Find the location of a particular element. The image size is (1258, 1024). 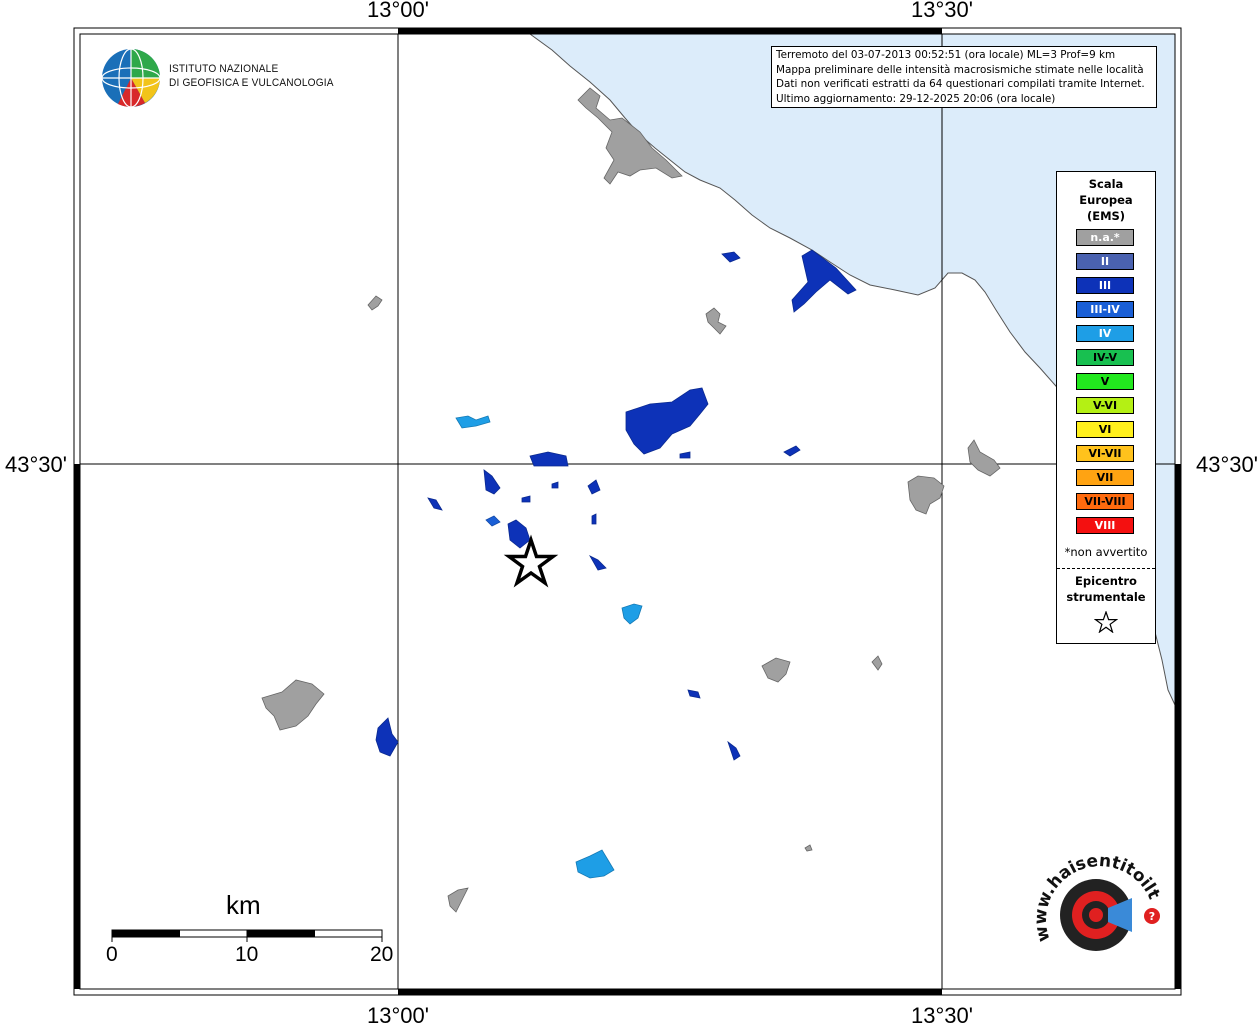

legend-separator is located at coordinates (1106, 568).